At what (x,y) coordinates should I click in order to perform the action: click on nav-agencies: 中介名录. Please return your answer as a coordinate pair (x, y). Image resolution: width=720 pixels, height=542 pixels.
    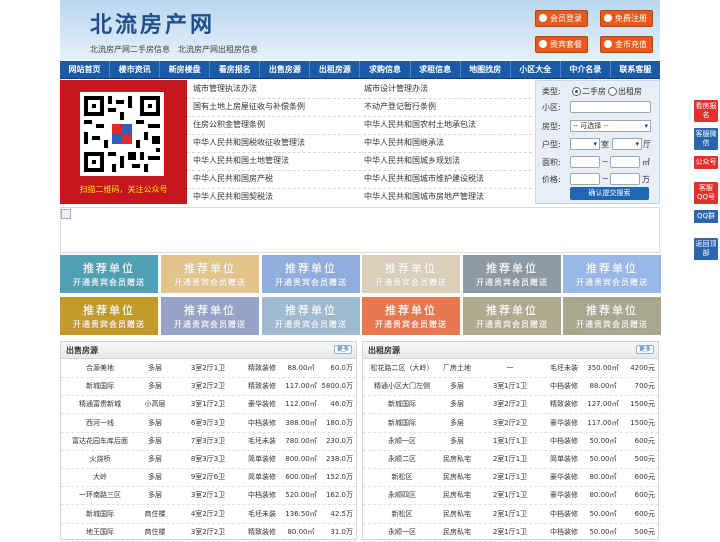
    Looking at the image, I should click on (586, 69).